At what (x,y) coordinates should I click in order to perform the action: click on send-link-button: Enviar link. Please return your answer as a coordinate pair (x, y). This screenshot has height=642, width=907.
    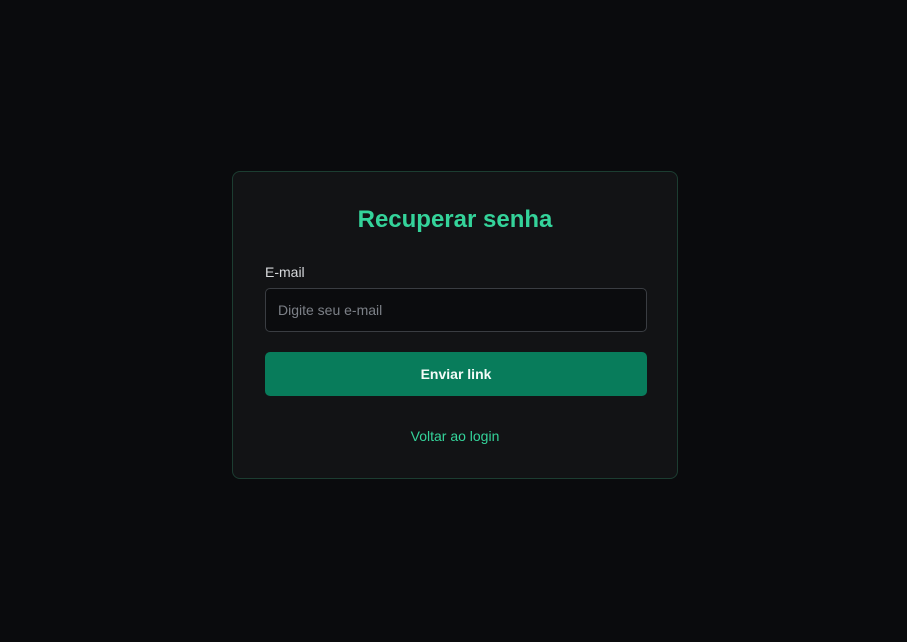
    Looking at the image, I should click on (456, 374).